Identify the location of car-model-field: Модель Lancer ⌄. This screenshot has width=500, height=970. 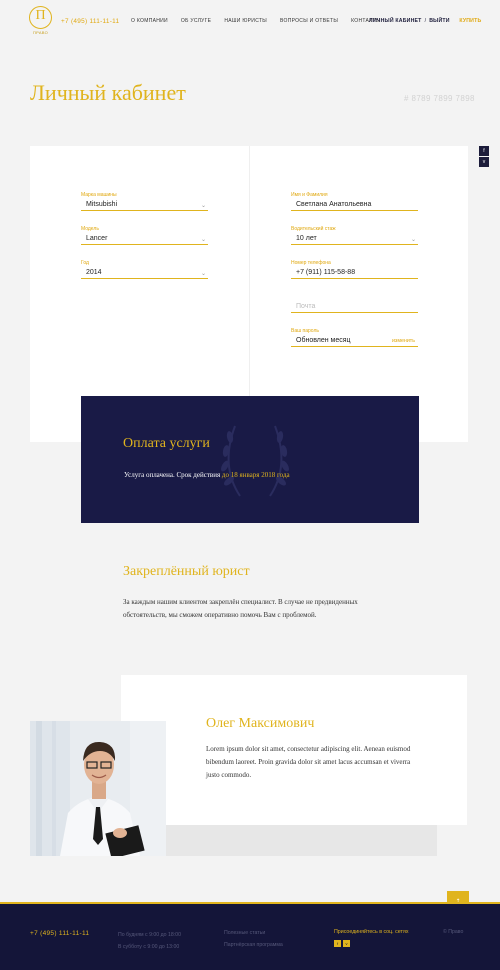
(144, 235).